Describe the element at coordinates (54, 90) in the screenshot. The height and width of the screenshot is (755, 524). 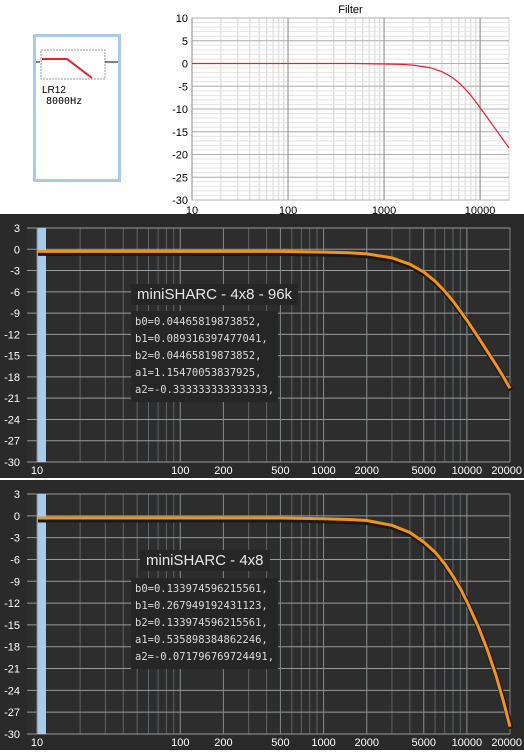
I see `filter-type-label: LR12` at that location.